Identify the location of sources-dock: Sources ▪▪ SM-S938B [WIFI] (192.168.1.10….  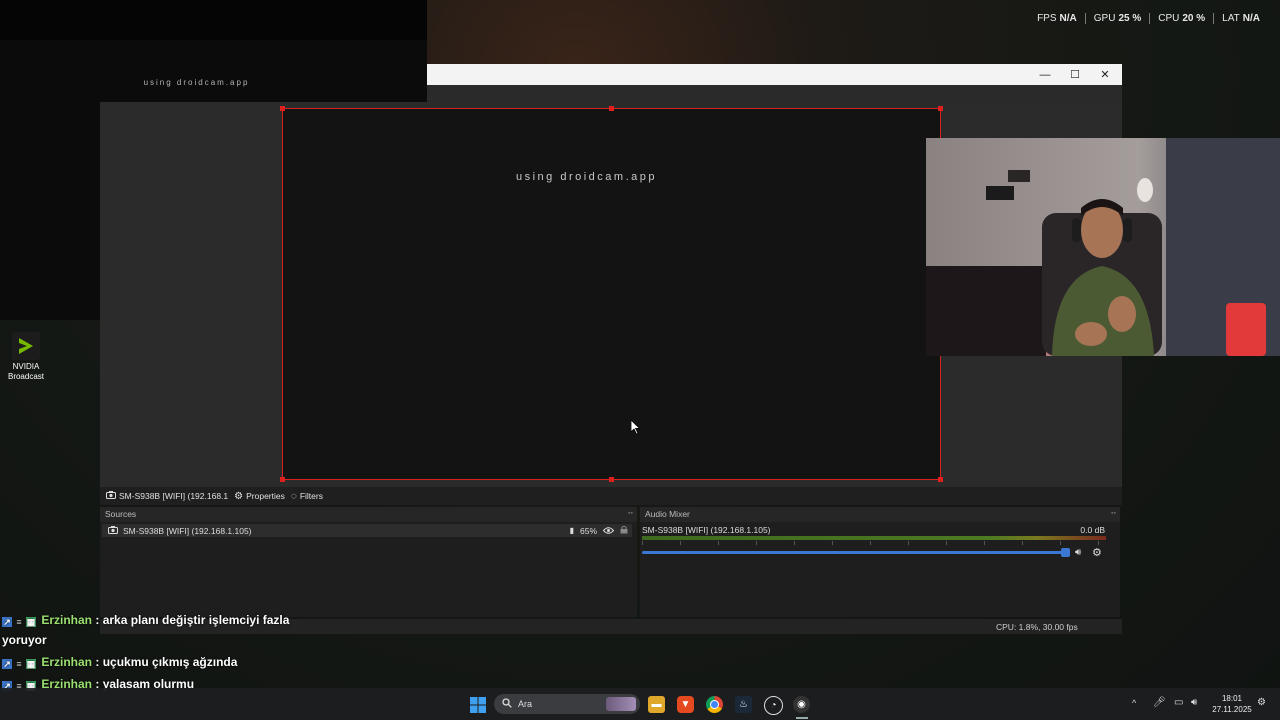
(368, 562).